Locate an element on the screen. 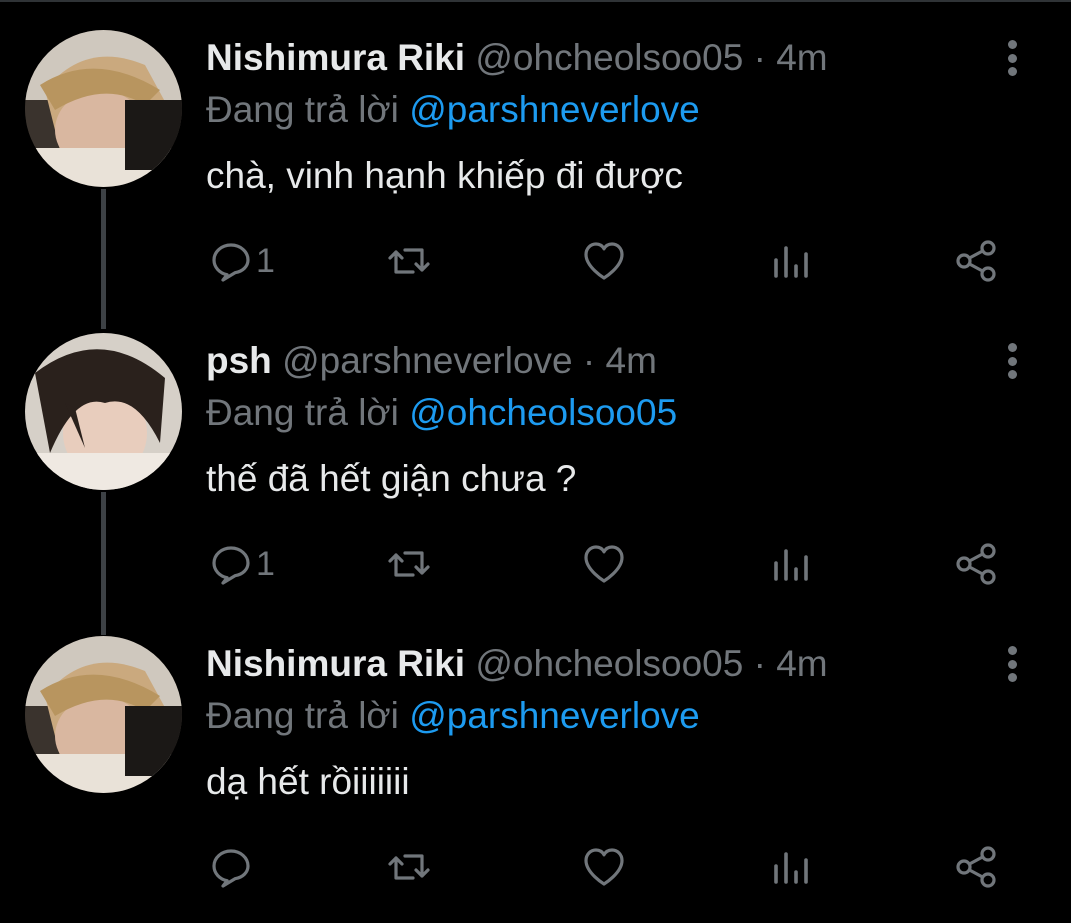 This screenshot has width=1071, height=923. replying-to: Đang trả lời @ohcheolsoo05 is located at coordinates (441, 413).